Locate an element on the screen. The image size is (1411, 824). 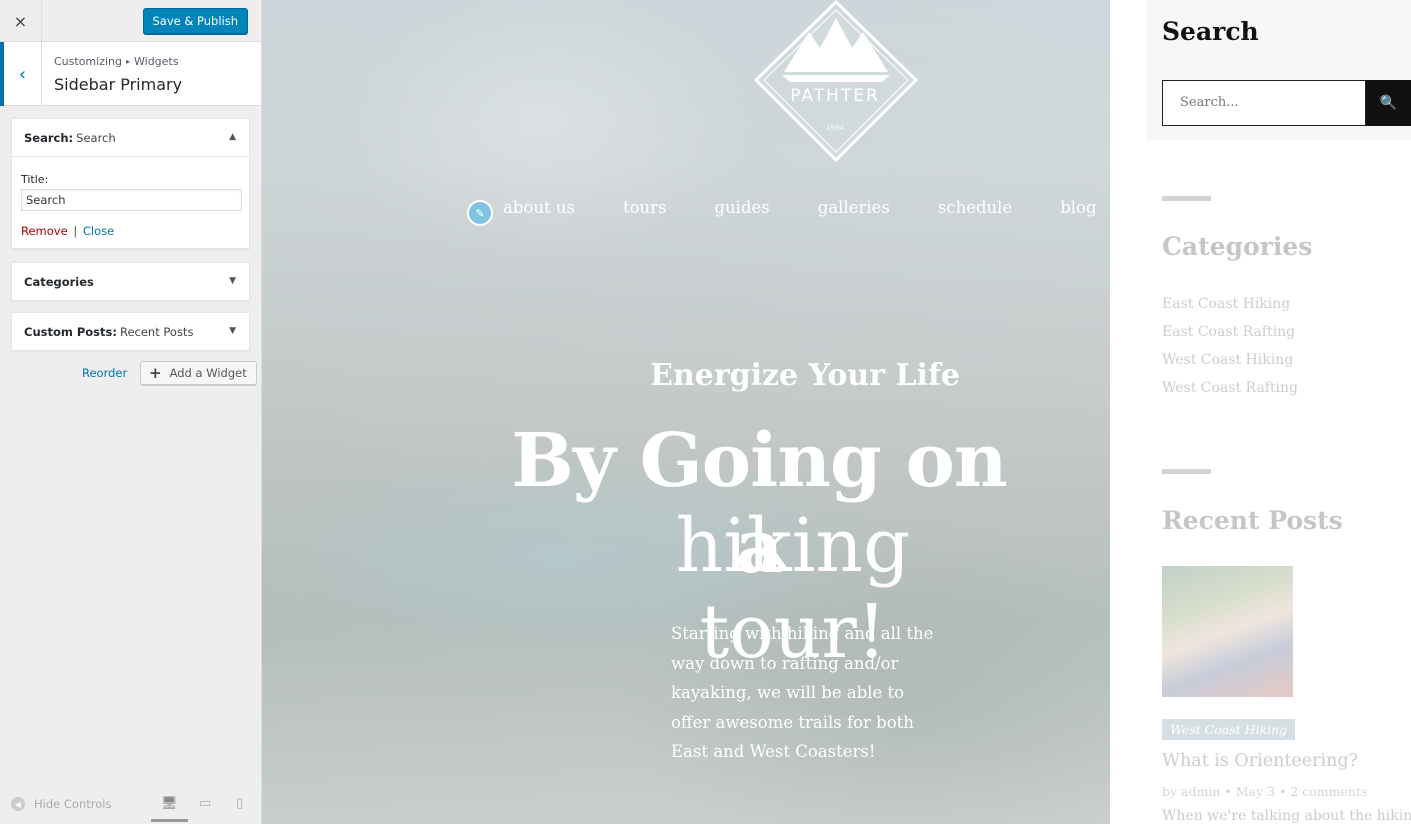
breadcrumb: Customizing ▸ Widgets is located at coordinates (116, 61).